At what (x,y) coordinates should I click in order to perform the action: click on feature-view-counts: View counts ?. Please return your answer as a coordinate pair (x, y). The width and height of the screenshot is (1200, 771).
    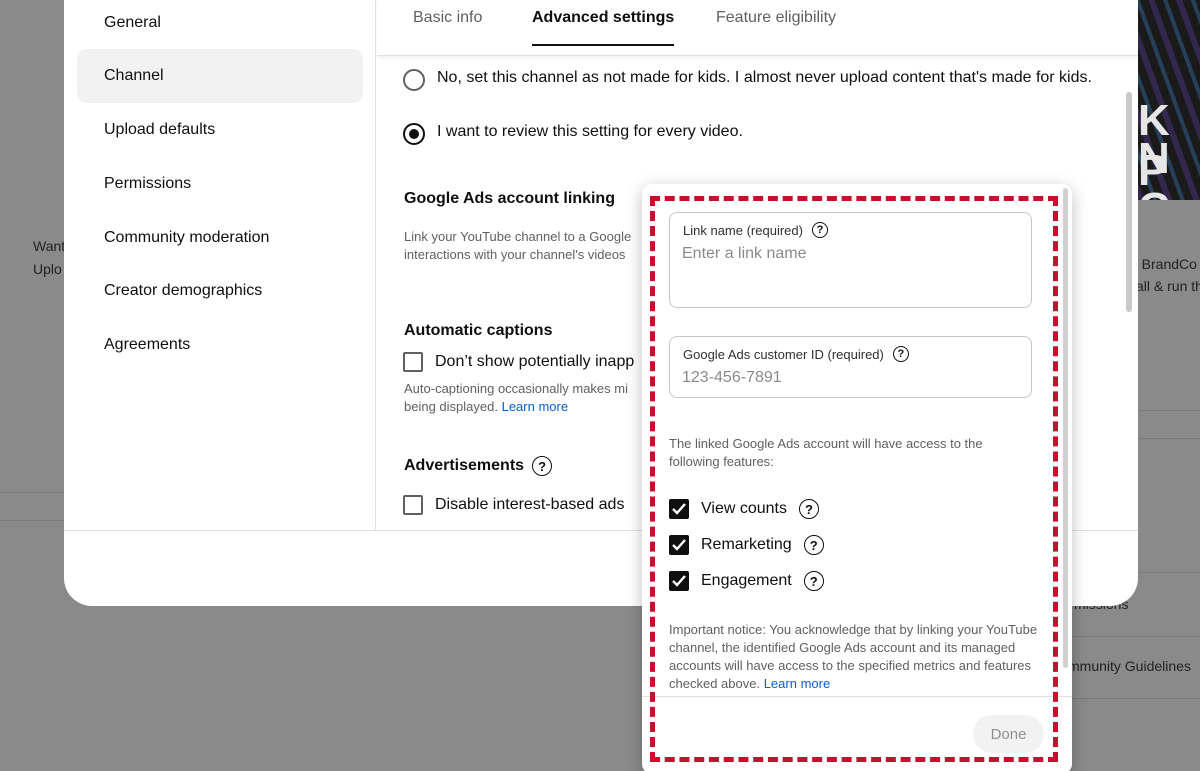
    Looking at the image, I should click on (744, 509).